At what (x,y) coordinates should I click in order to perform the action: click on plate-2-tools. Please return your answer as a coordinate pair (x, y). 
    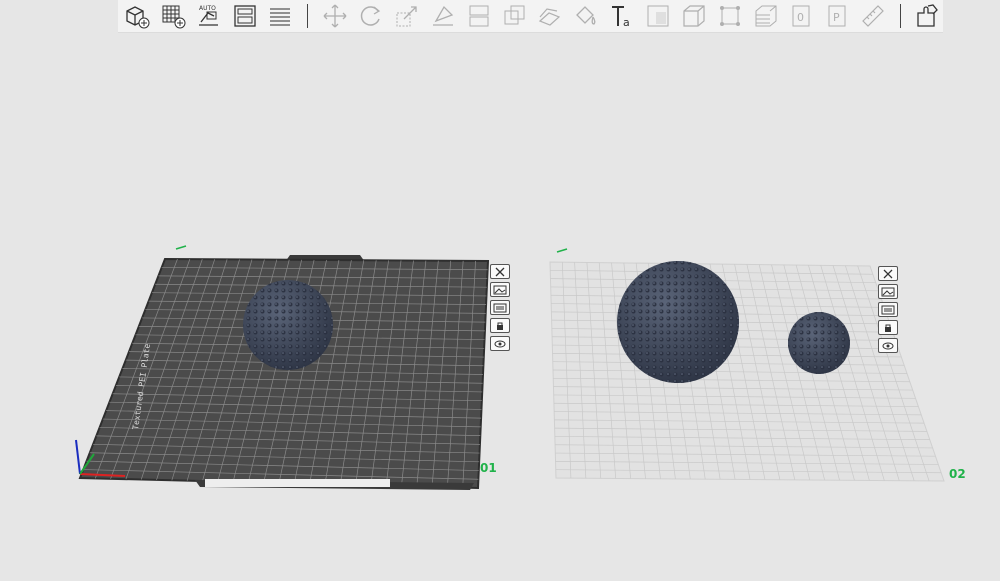
    Looking at the image, I should click on (888, 309).